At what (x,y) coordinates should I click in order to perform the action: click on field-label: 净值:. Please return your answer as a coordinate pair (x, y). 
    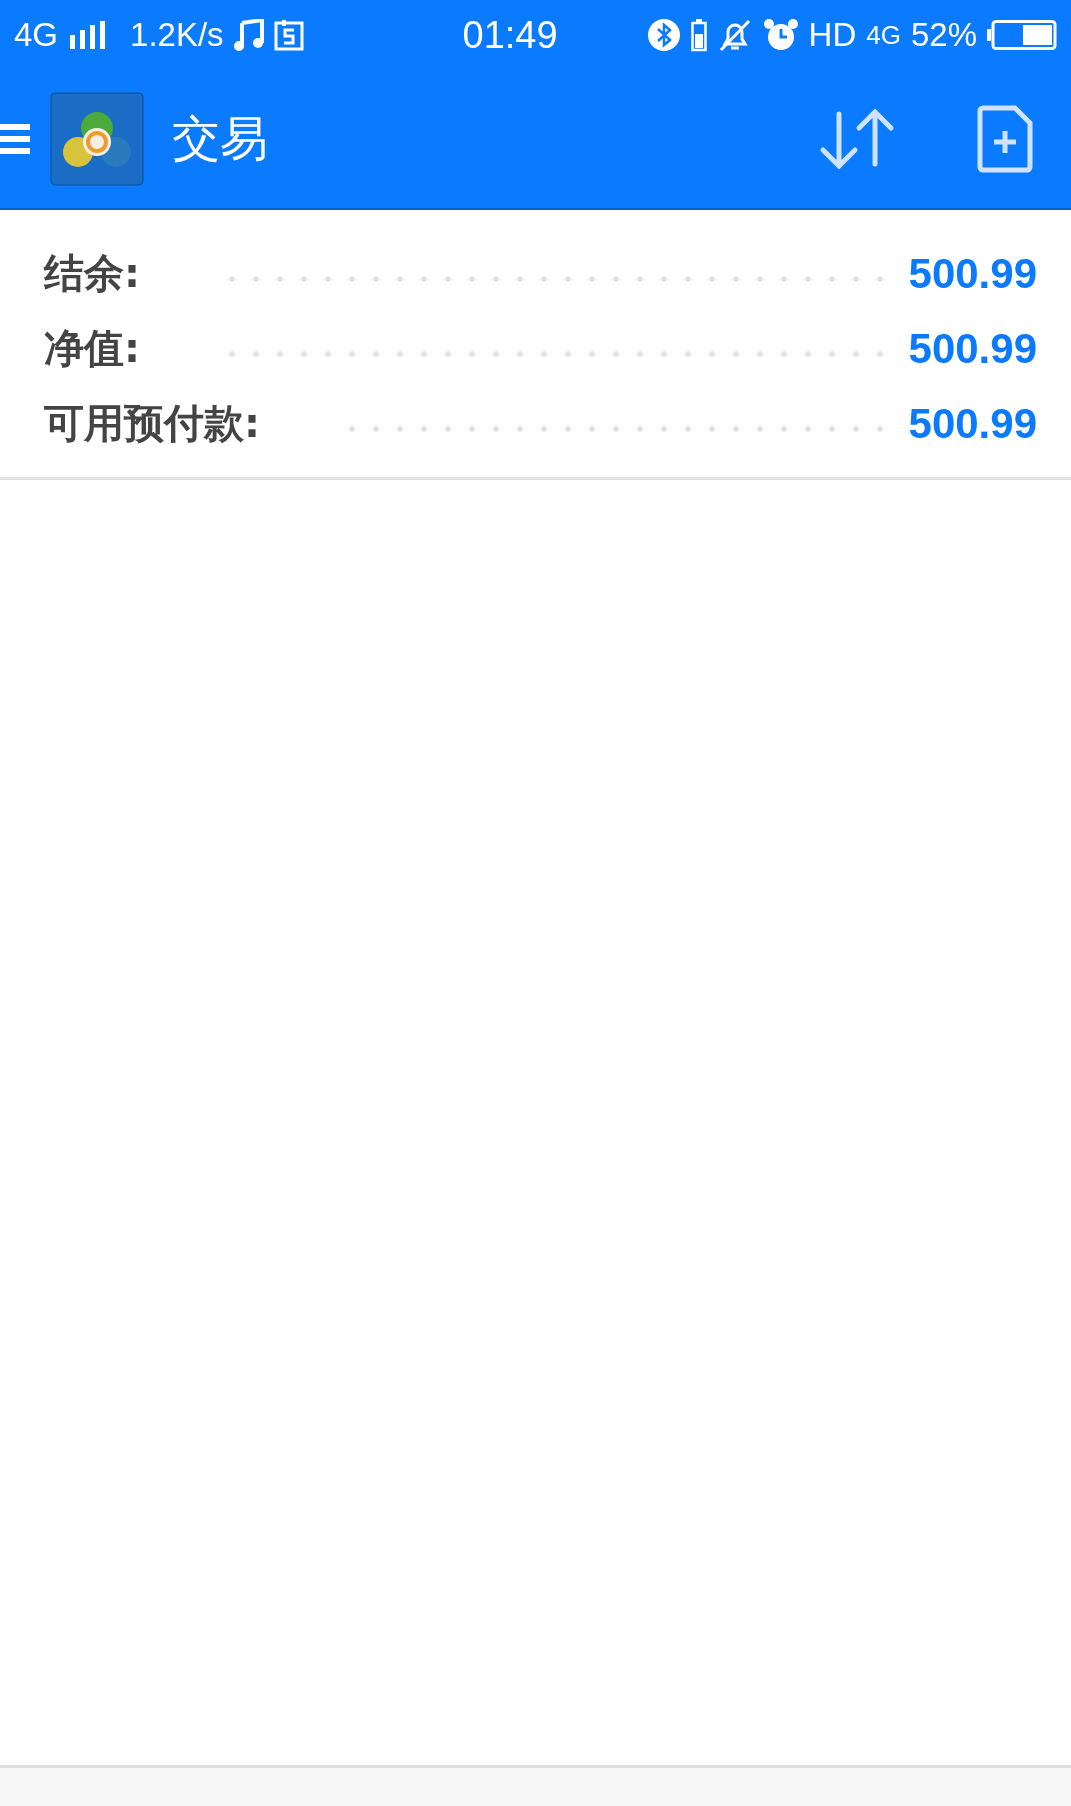
    Looking at the image, I should click on (92, 348).